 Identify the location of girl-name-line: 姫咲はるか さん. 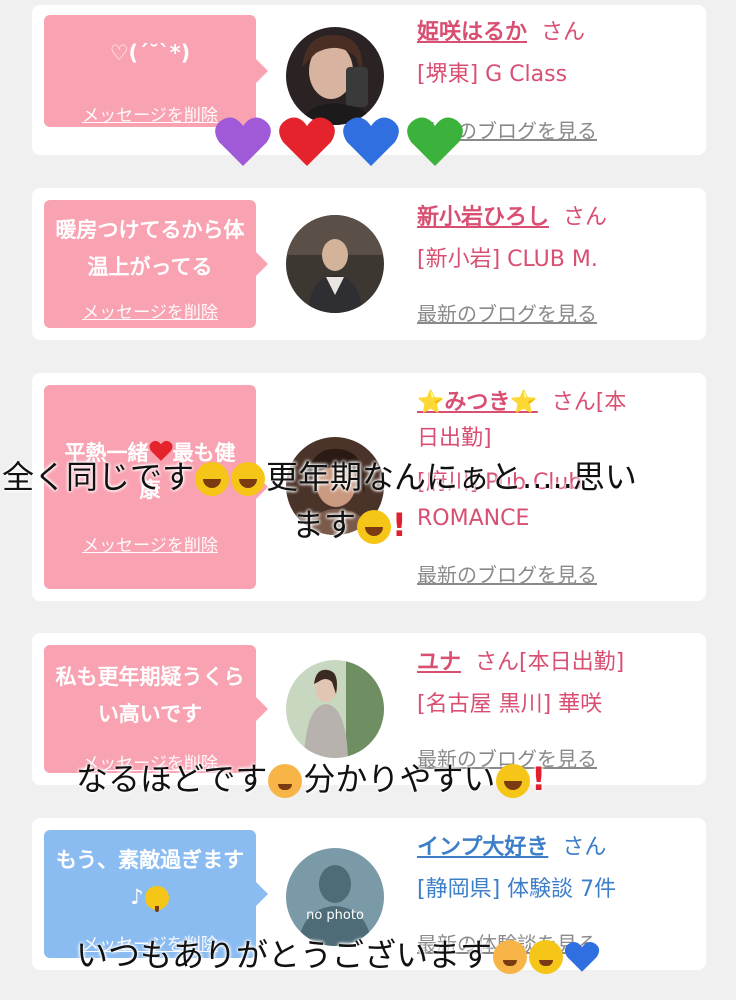
(501, 33).